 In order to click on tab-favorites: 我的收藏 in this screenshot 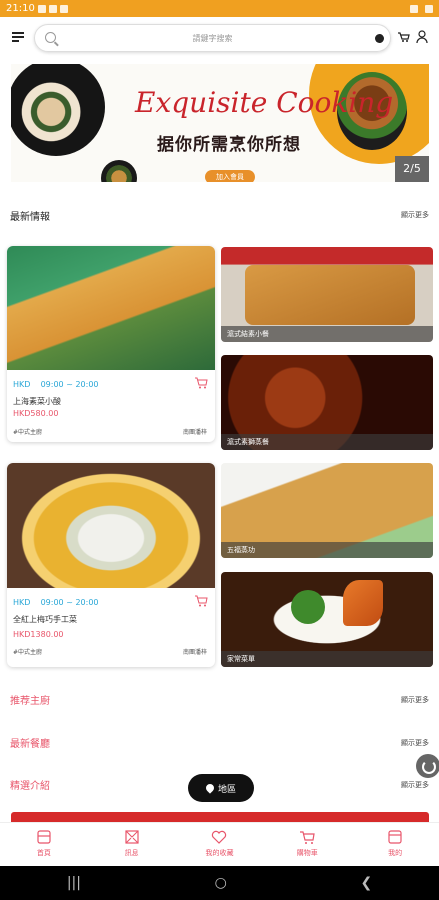, I will do `click(220, 844)`.